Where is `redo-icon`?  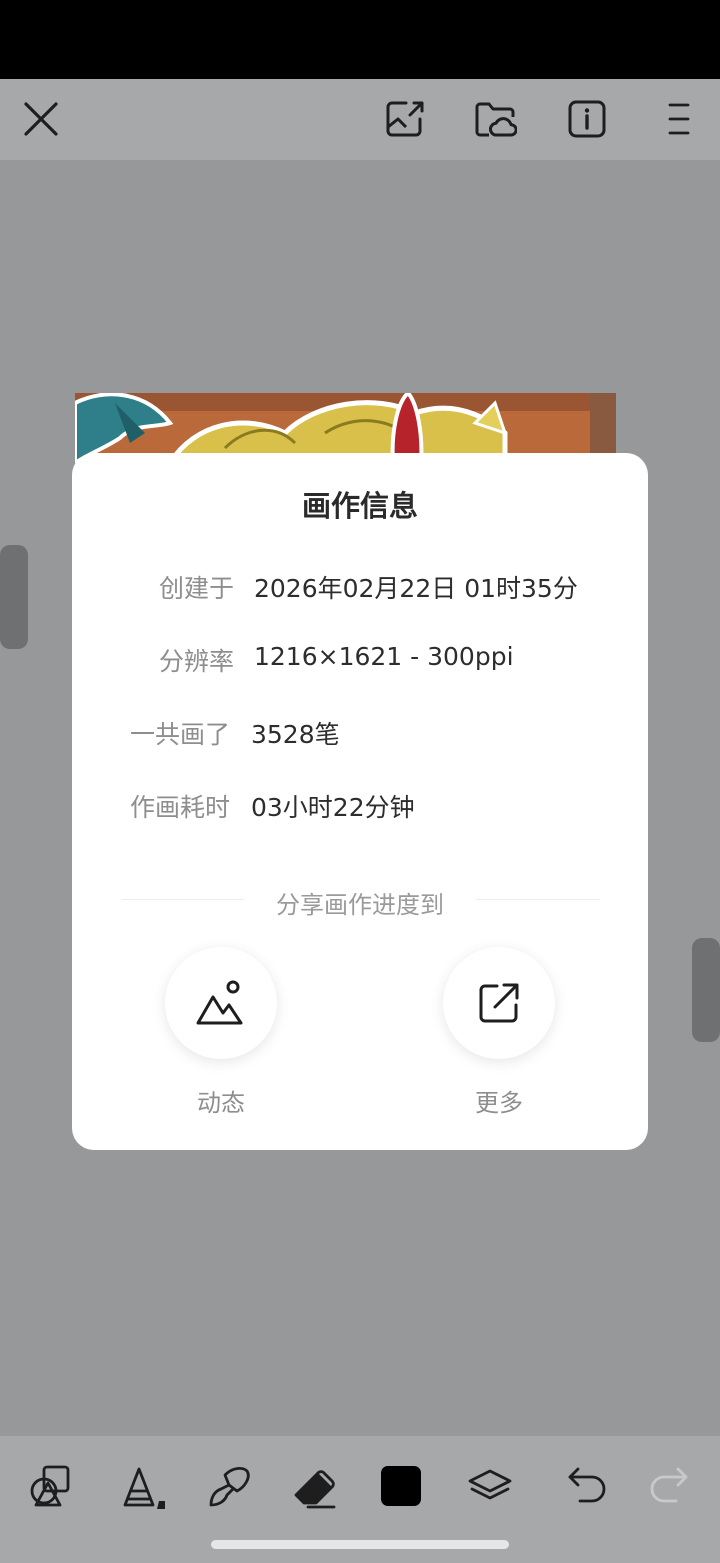
redo-icon is located at coordinates (669, 1485).